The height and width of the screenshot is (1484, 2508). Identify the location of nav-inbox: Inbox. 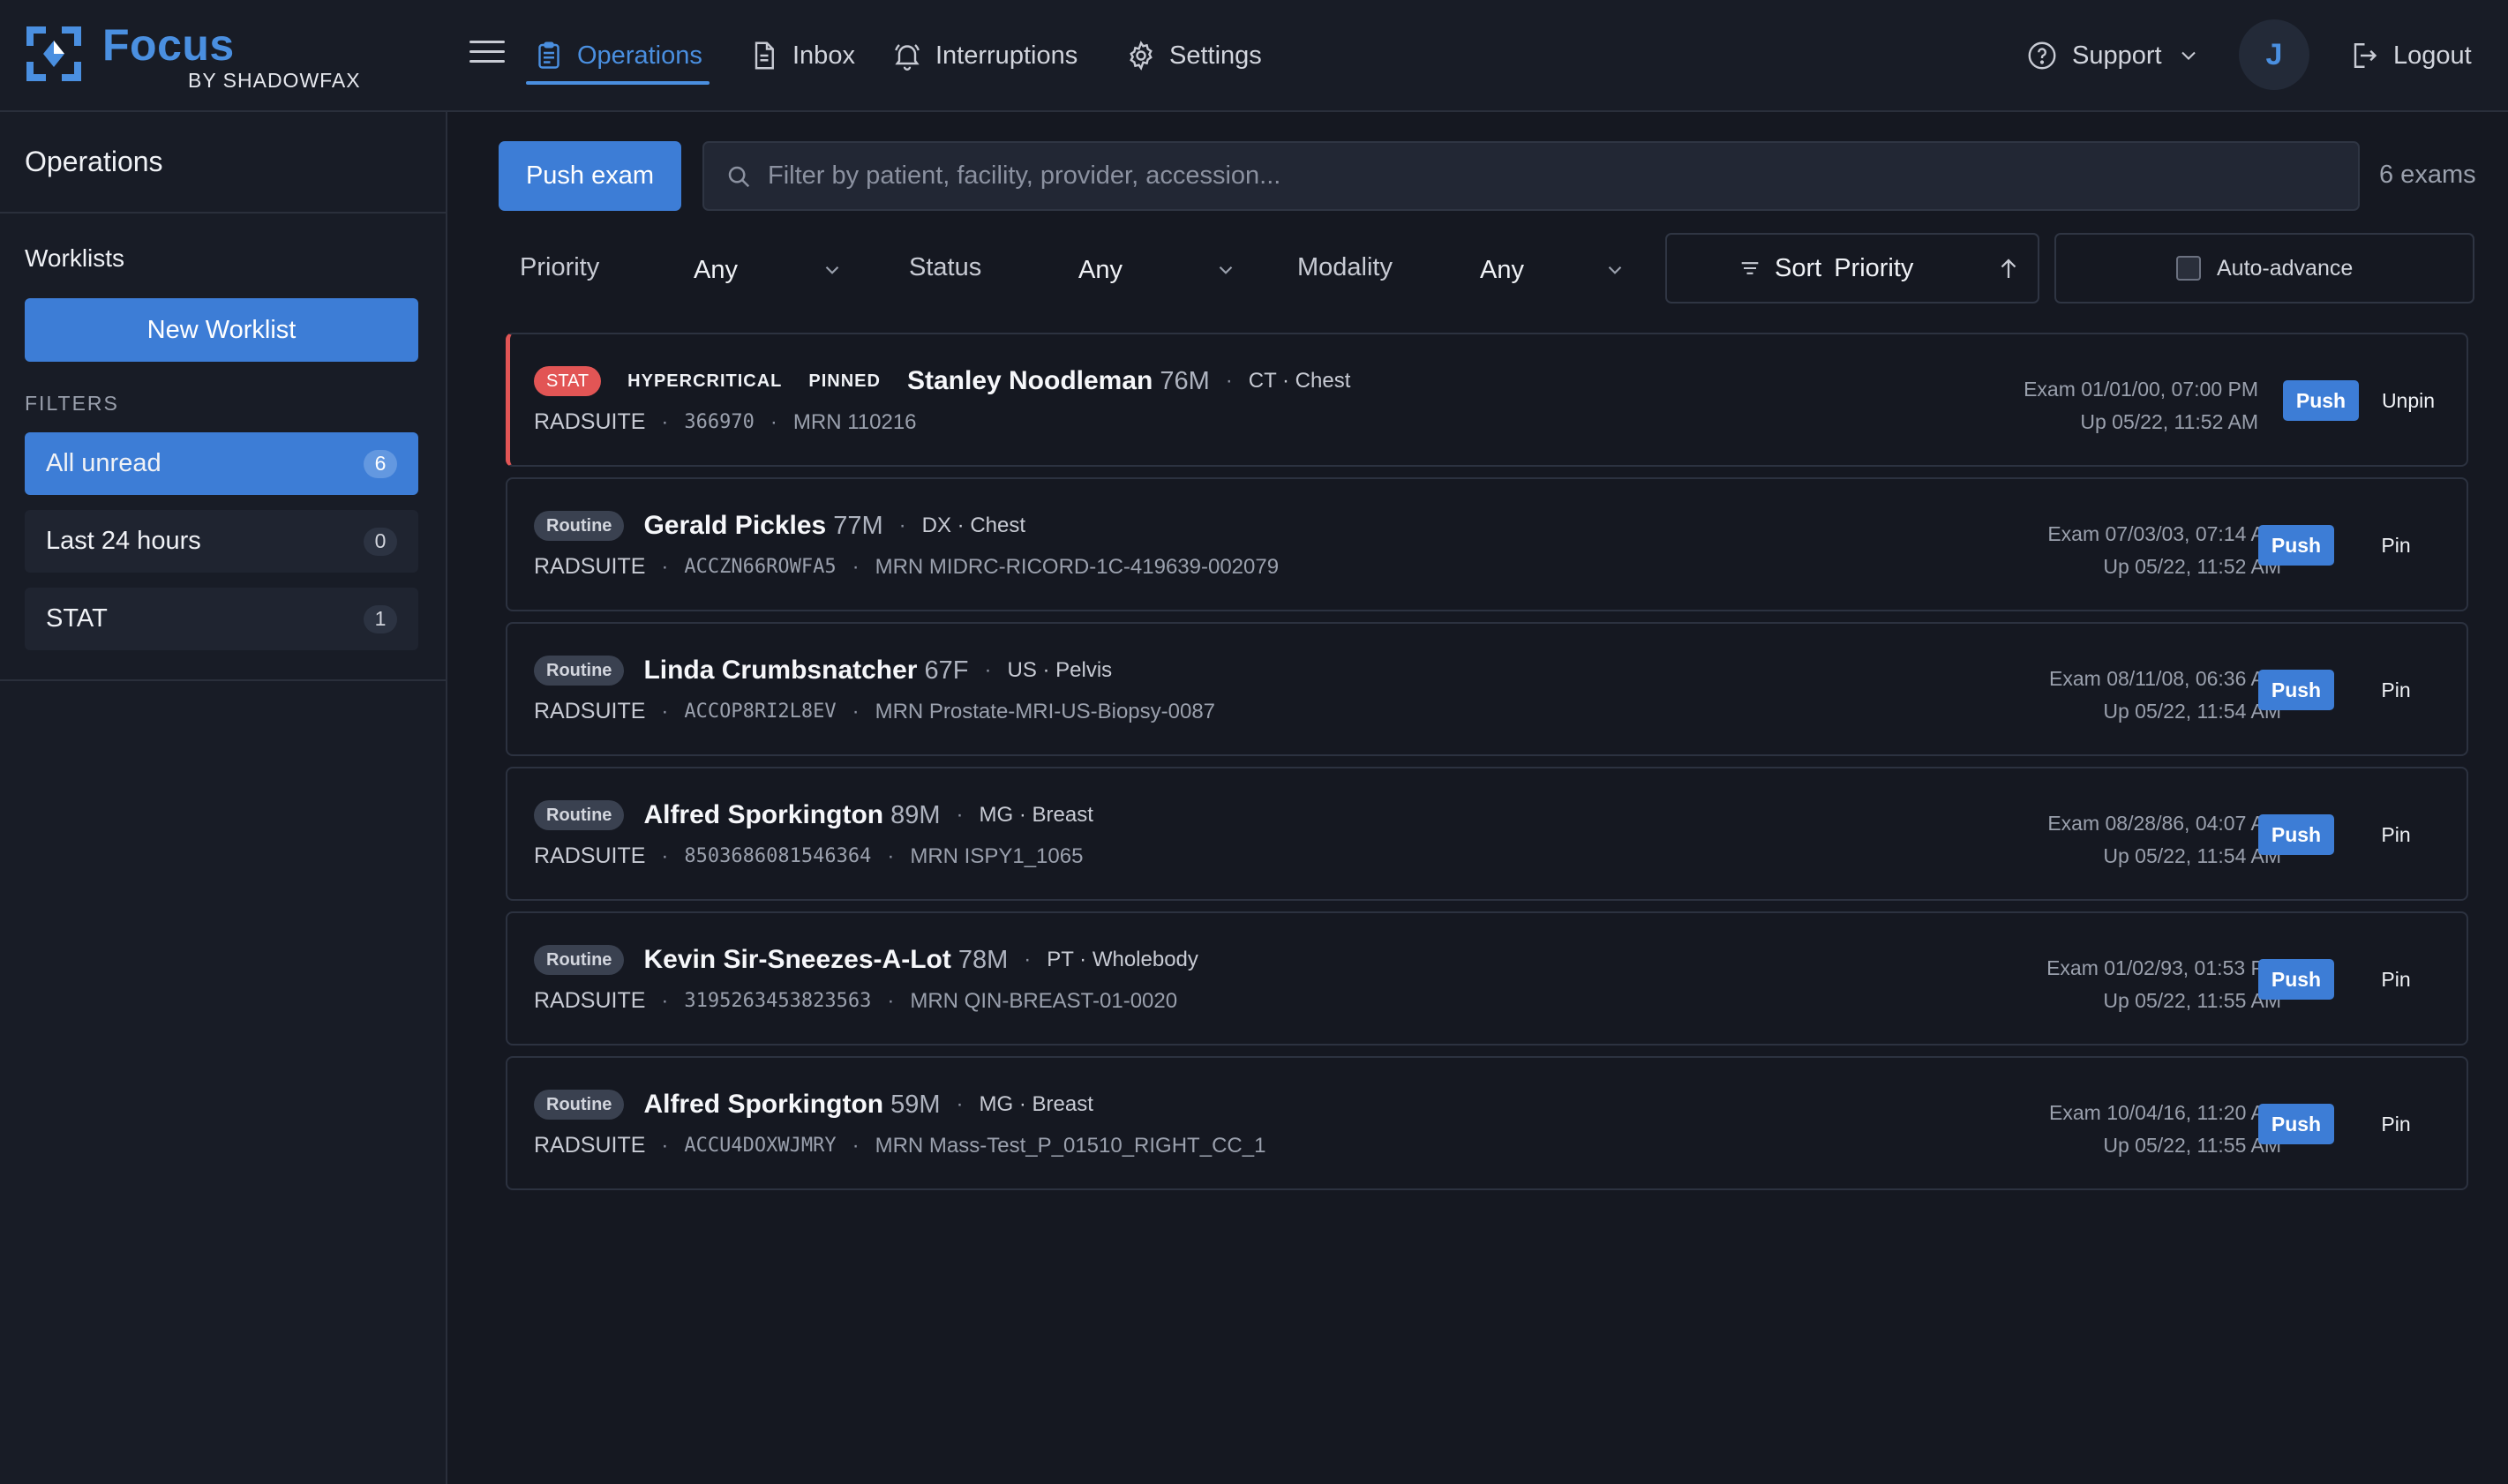
(801, 55).